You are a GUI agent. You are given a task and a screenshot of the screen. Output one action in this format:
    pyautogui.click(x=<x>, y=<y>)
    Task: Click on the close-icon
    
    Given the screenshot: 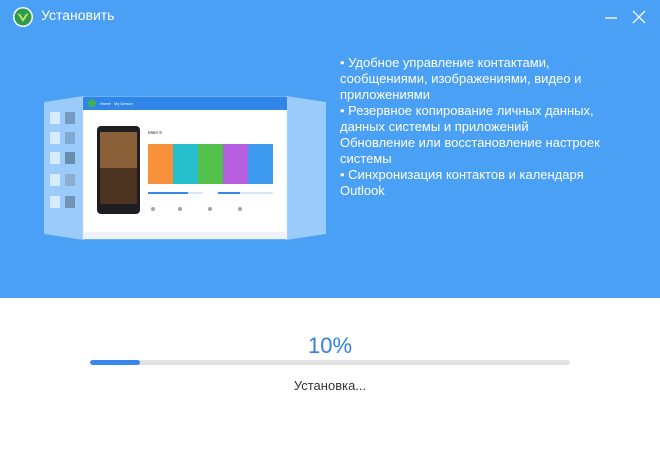 What is the action you would take?
    pyautogui.click(x=639, y=17)
    